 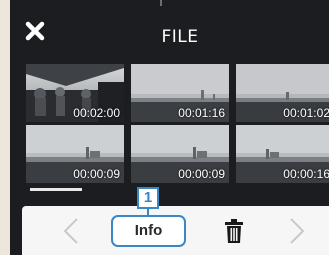 I want to click on thumbnail-duration: 00:01:02, so click(x=306, y=113).